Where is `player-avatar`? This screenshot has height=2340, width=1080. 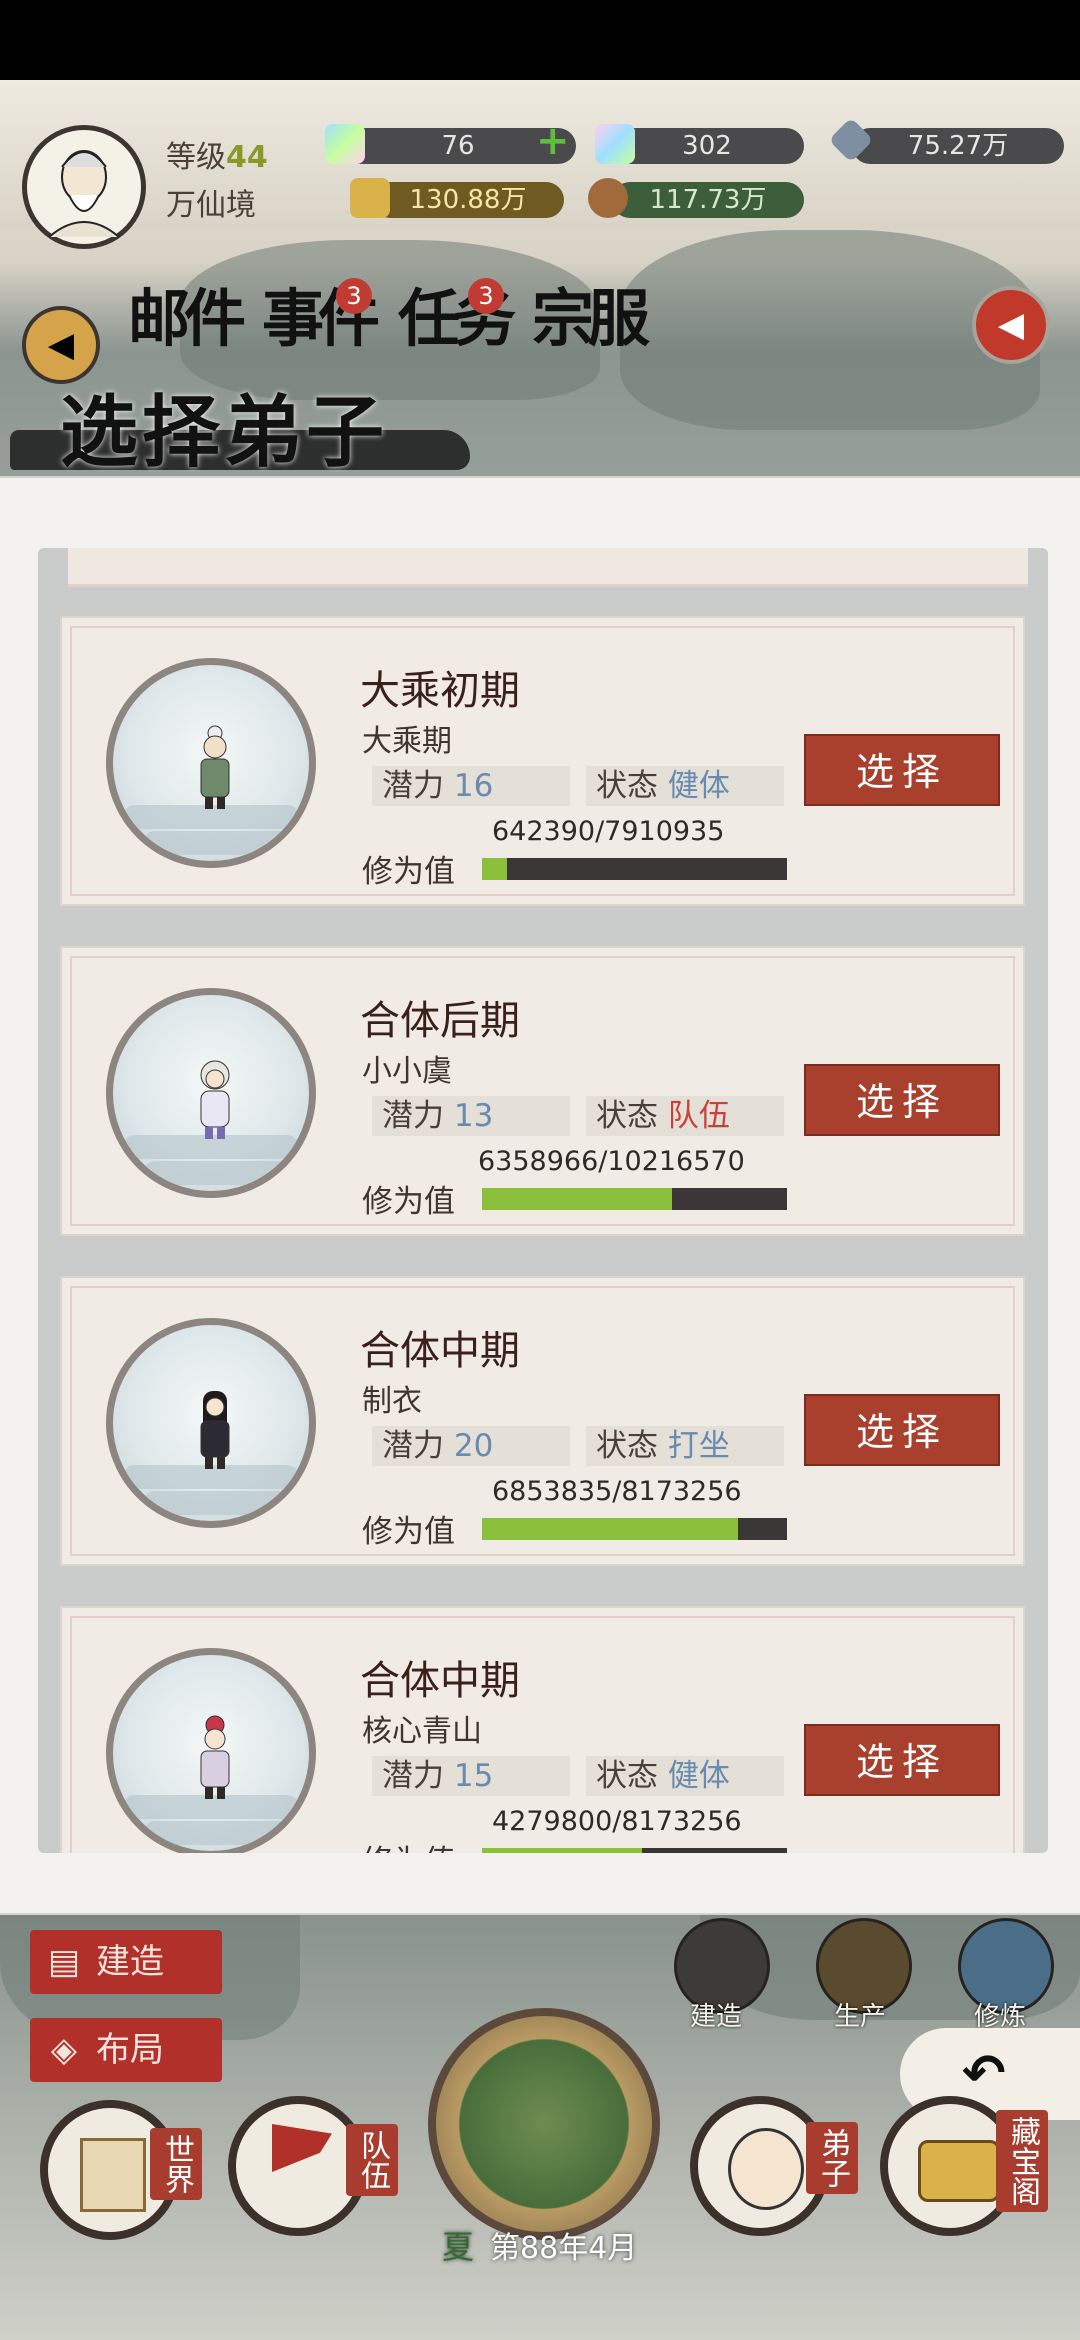 player-avatar is located at coordinates (84, 187).